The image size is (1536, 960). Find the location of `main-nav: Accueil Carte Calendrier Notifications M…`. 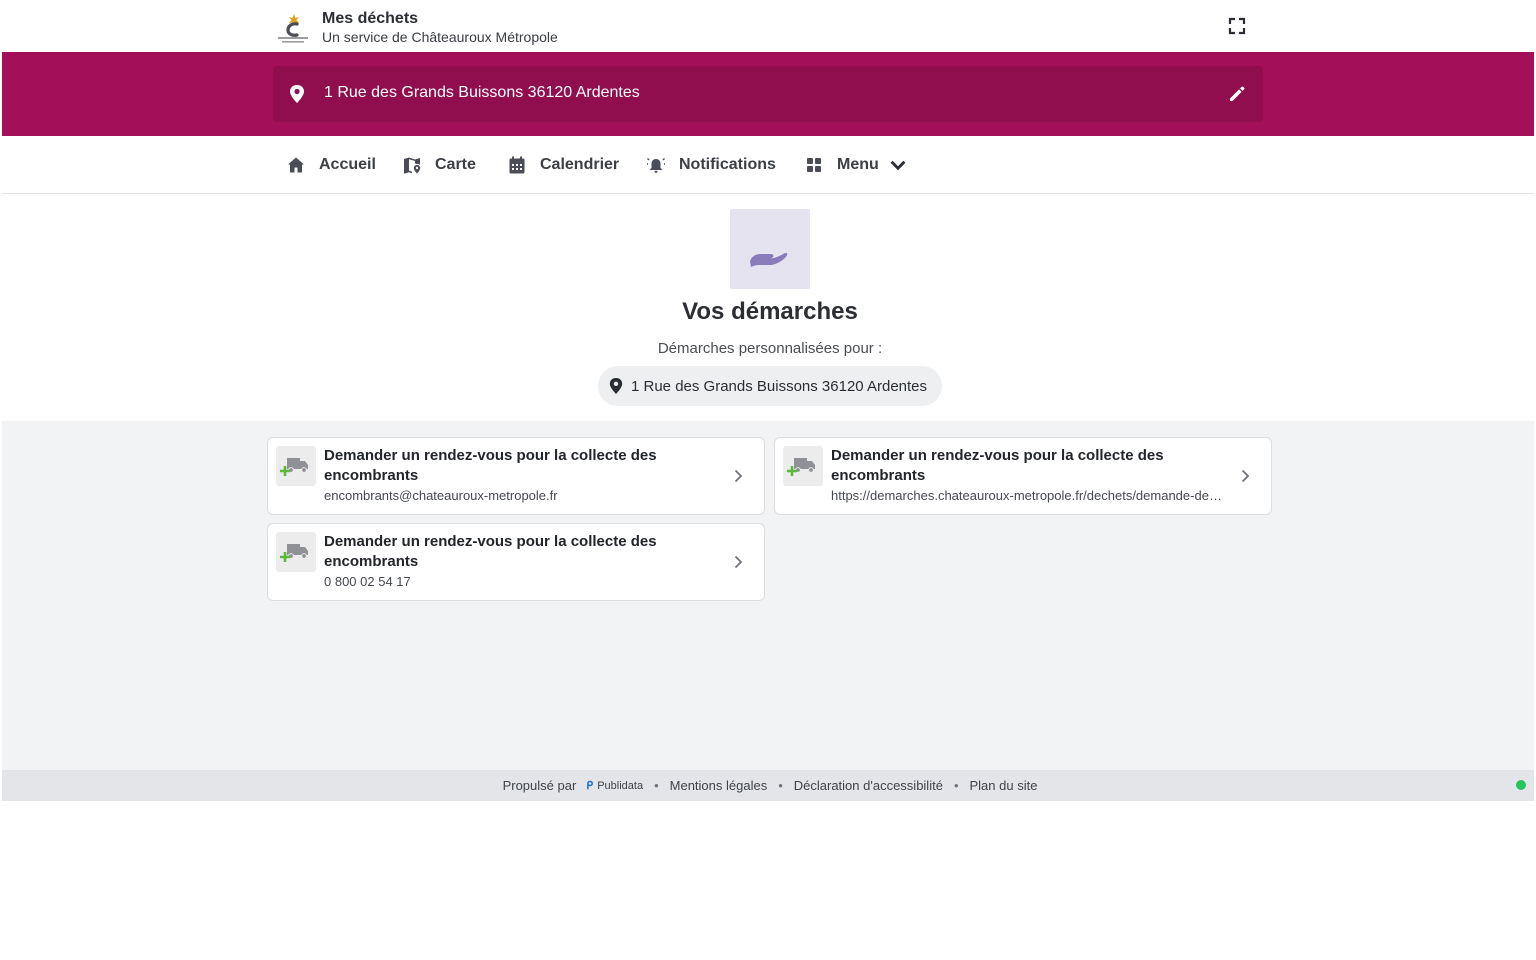

main-nav: Accueil Carte Calendrier Notifications M… is located at coordinates (768, 165).